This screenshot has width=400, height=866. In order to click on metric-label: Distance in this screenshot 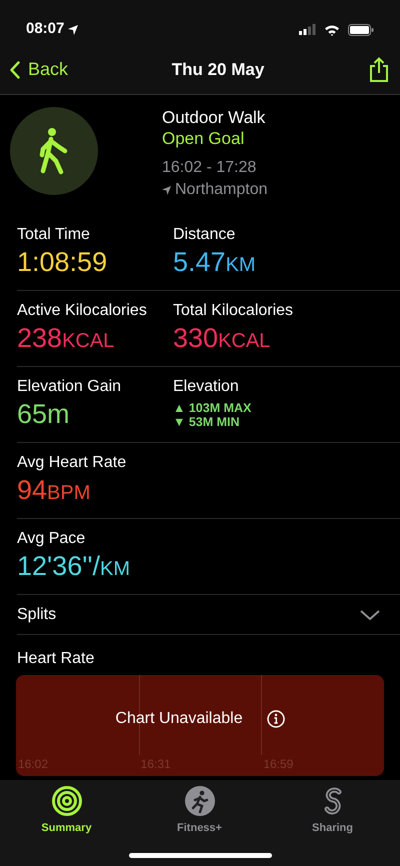, I will do `click(204, 235)`.